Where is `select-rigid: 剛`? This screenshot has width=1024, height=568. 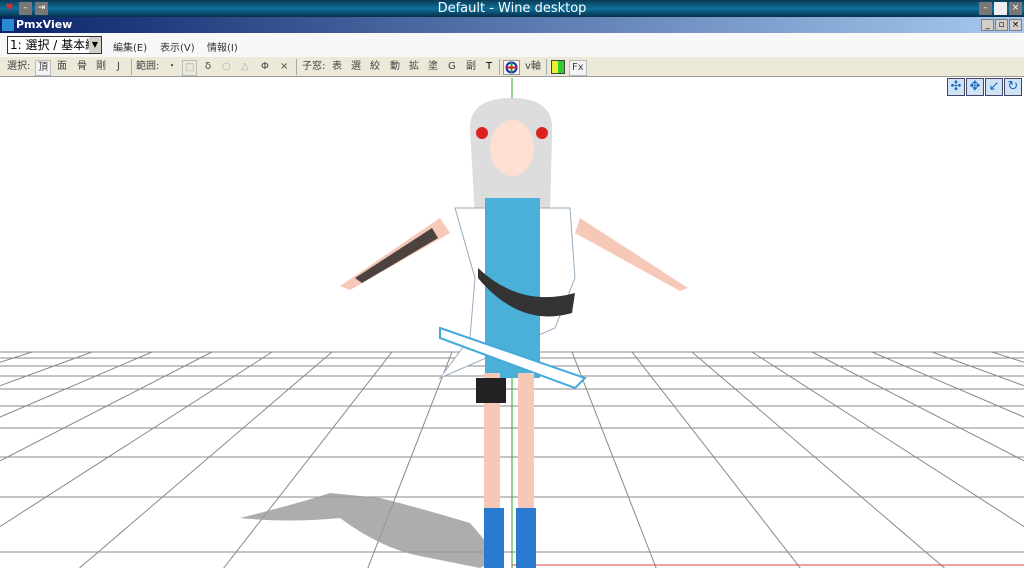 select-rigid: 剛 is located at coordinates (101, 67).